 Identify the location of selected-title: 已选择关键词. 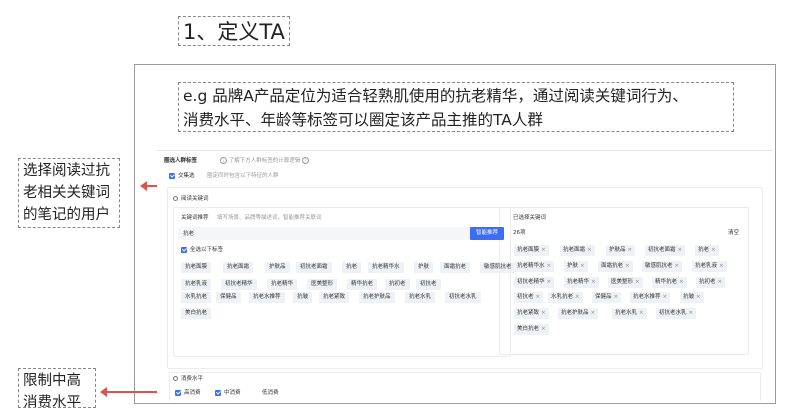
(530, 218).